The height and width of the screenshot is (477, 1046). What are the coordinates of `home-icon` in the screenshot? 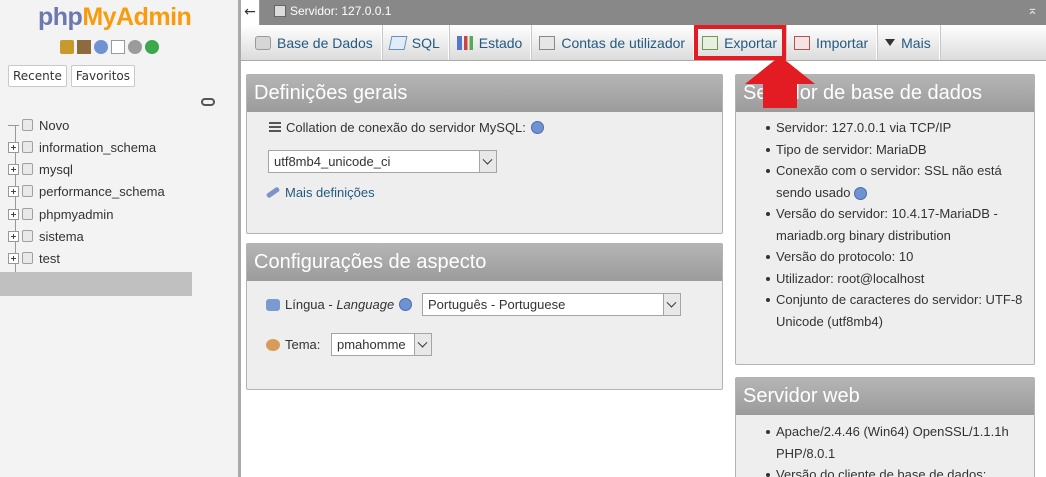 It's located at (67, 47).